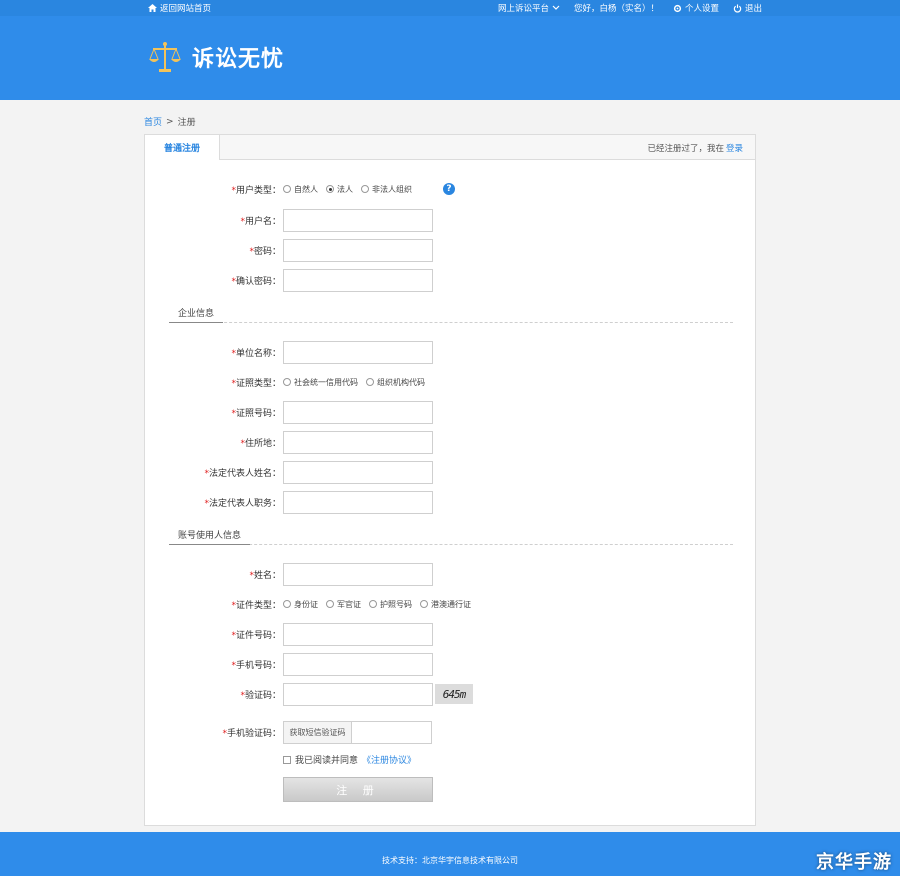 This screenshot has height=876, width=900. Describe the element at coordinates (390, 604) in the screenshot. I see `radio-passport: 护照号码` at that location.